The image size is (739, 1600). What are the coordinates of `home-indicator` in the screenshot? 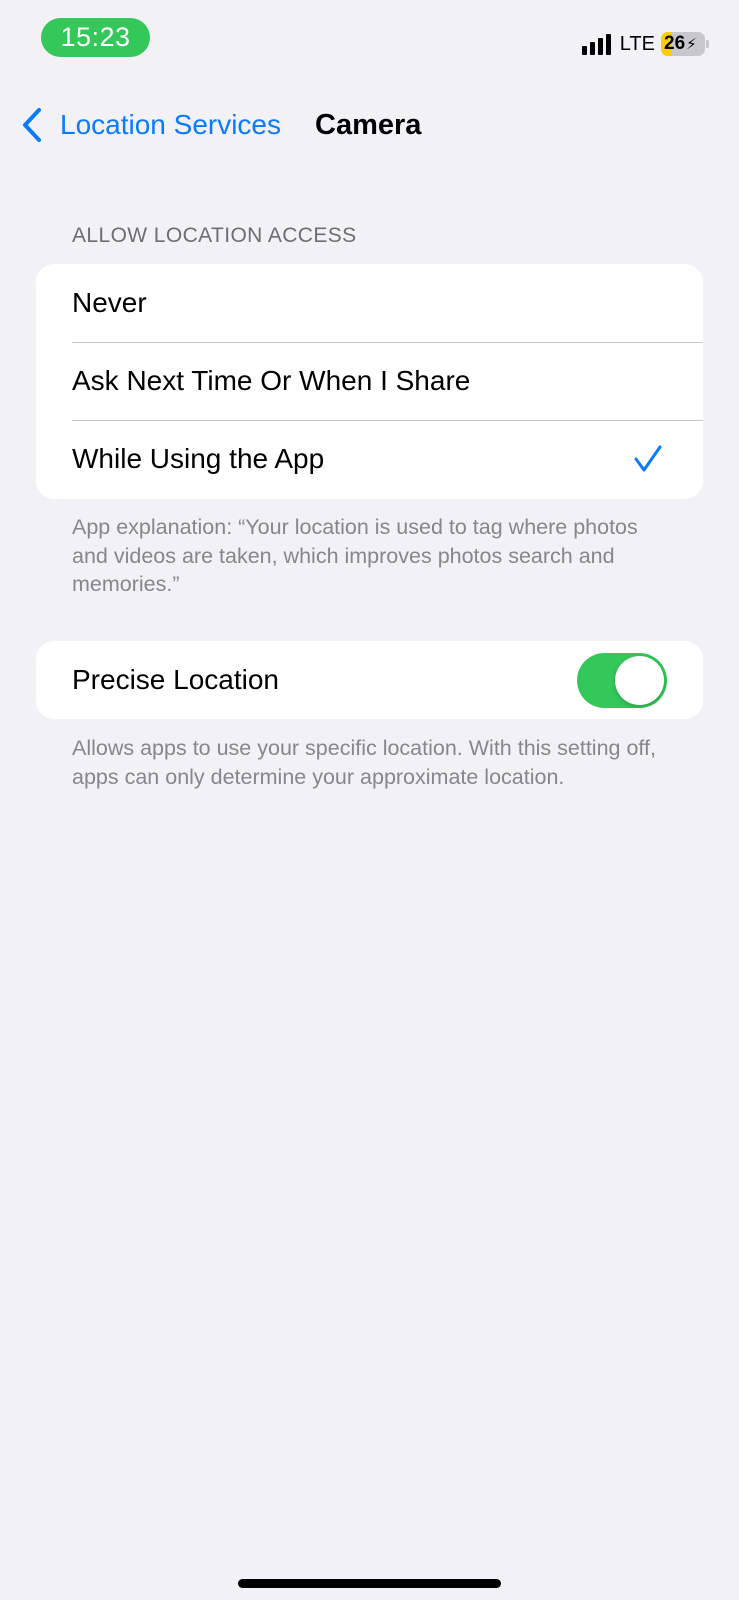 It's located at (369, 1583).